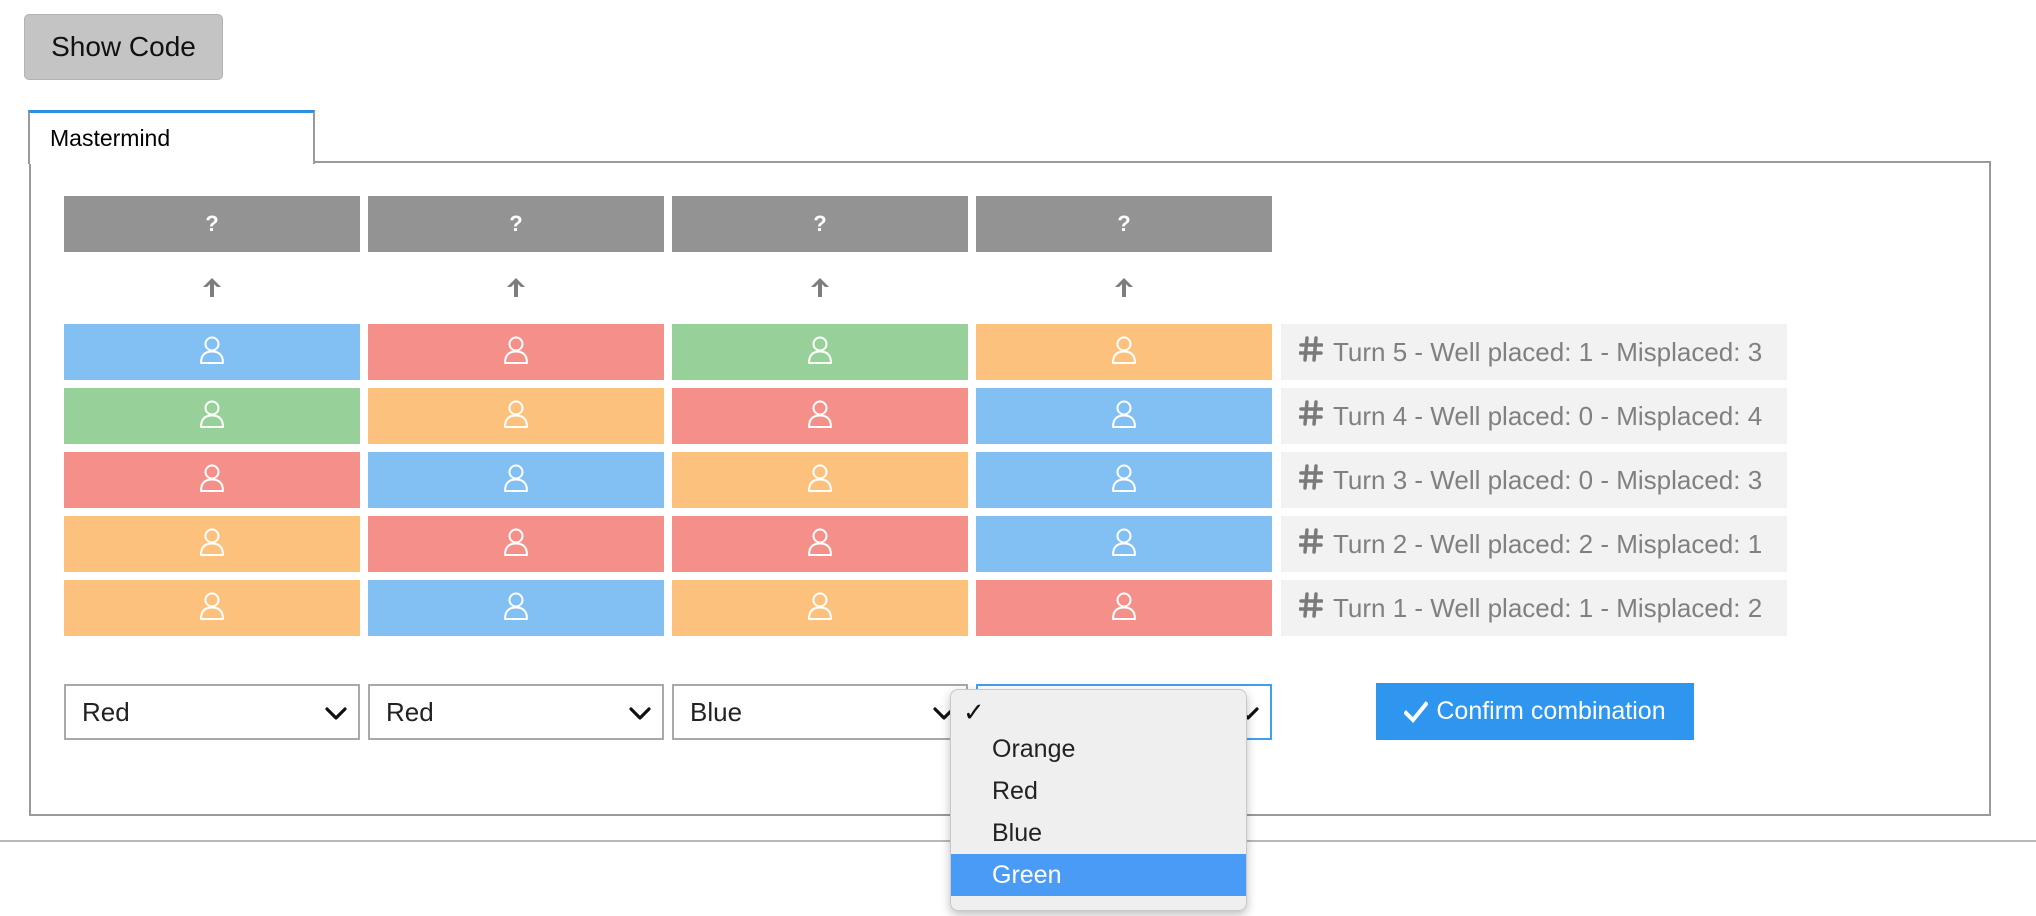 Image resolution: width=2036 pixels, height=916 pixels. What do you see at coordinates (820, 712) in the screenshot?
I see `color-select-3: Blue` at bounding box center [820, 712].